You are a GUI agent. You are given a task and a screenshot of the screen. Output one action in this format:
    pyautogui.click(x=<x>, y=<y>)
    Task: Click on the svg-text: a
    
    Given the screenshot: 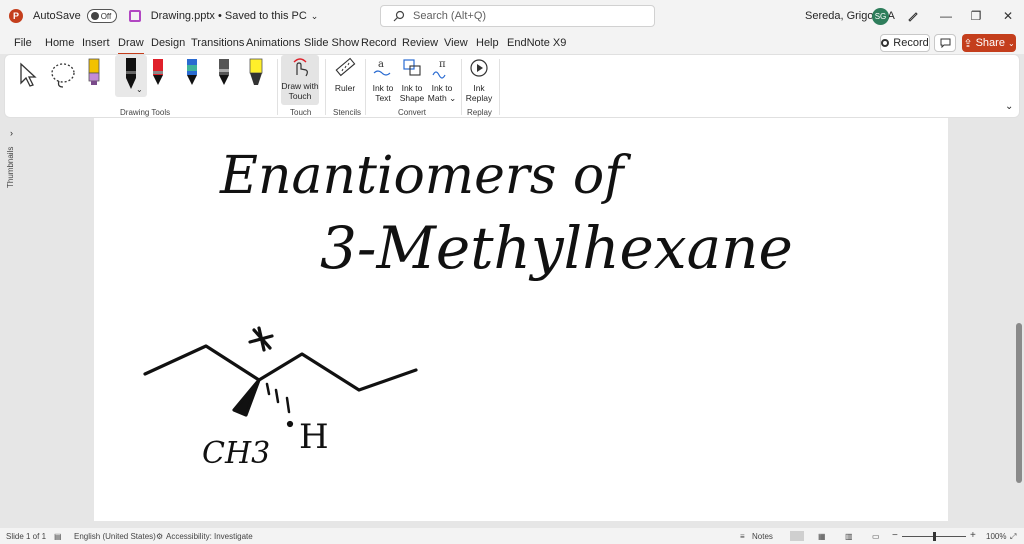 What is the action you would take?
    pyautogui.click(x=381, y=64)
    